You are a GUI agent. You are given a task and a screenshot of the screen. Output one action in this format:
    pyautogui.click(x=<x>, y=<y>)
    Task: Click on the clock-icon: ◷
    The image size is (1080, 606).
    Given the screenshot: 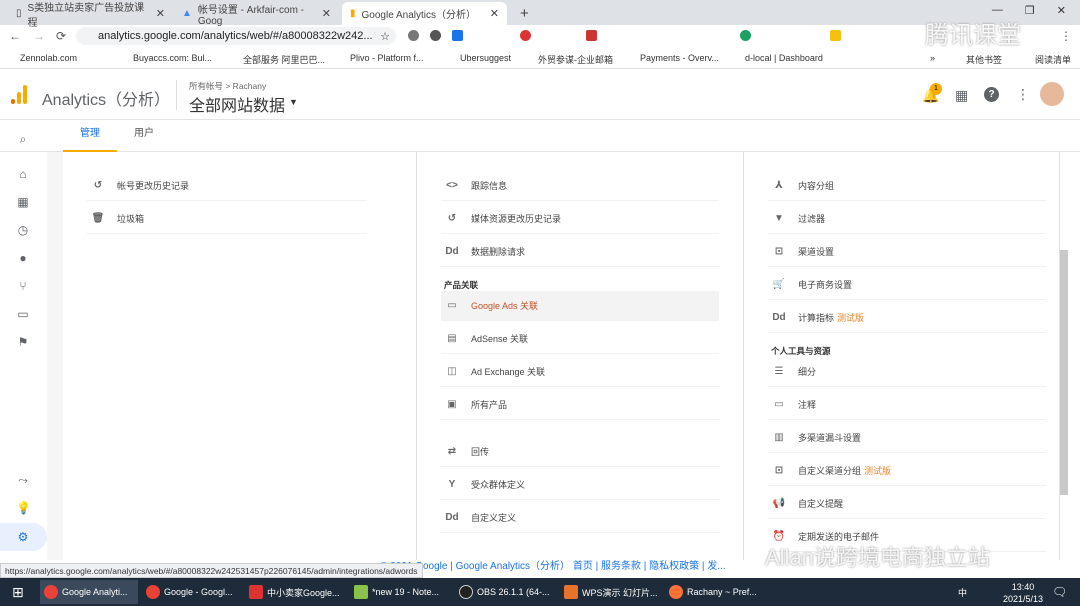 What is the action you would take?
    pyautogui.click(x=23, y=230)
    